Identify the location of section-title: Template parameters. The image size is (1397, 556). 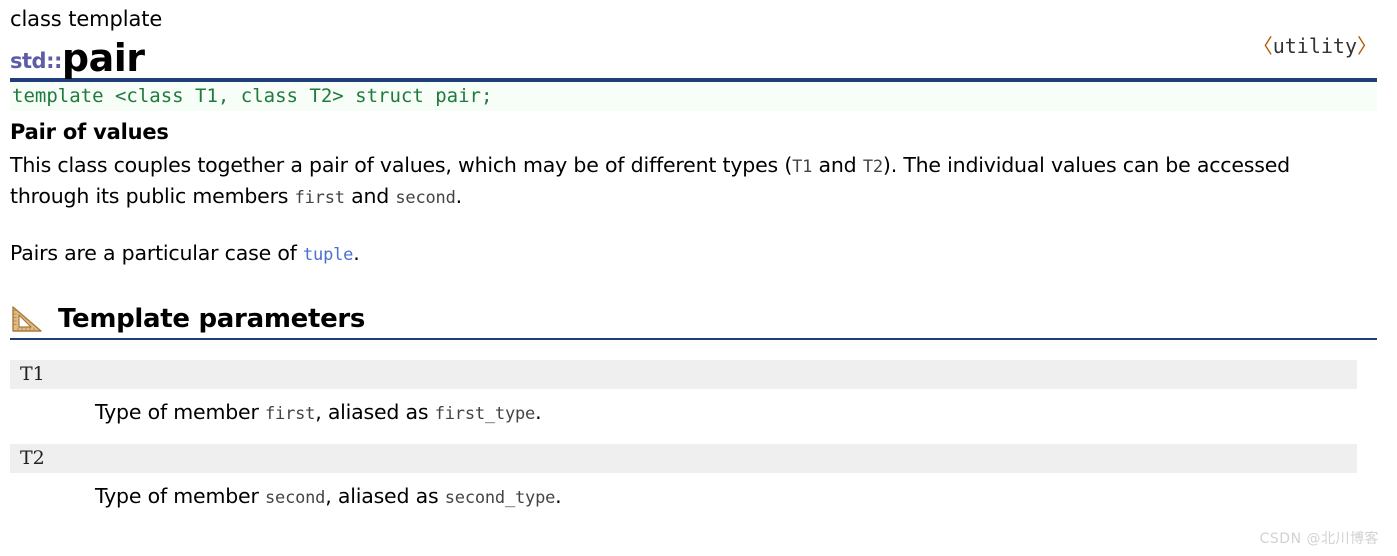
(212, 319).